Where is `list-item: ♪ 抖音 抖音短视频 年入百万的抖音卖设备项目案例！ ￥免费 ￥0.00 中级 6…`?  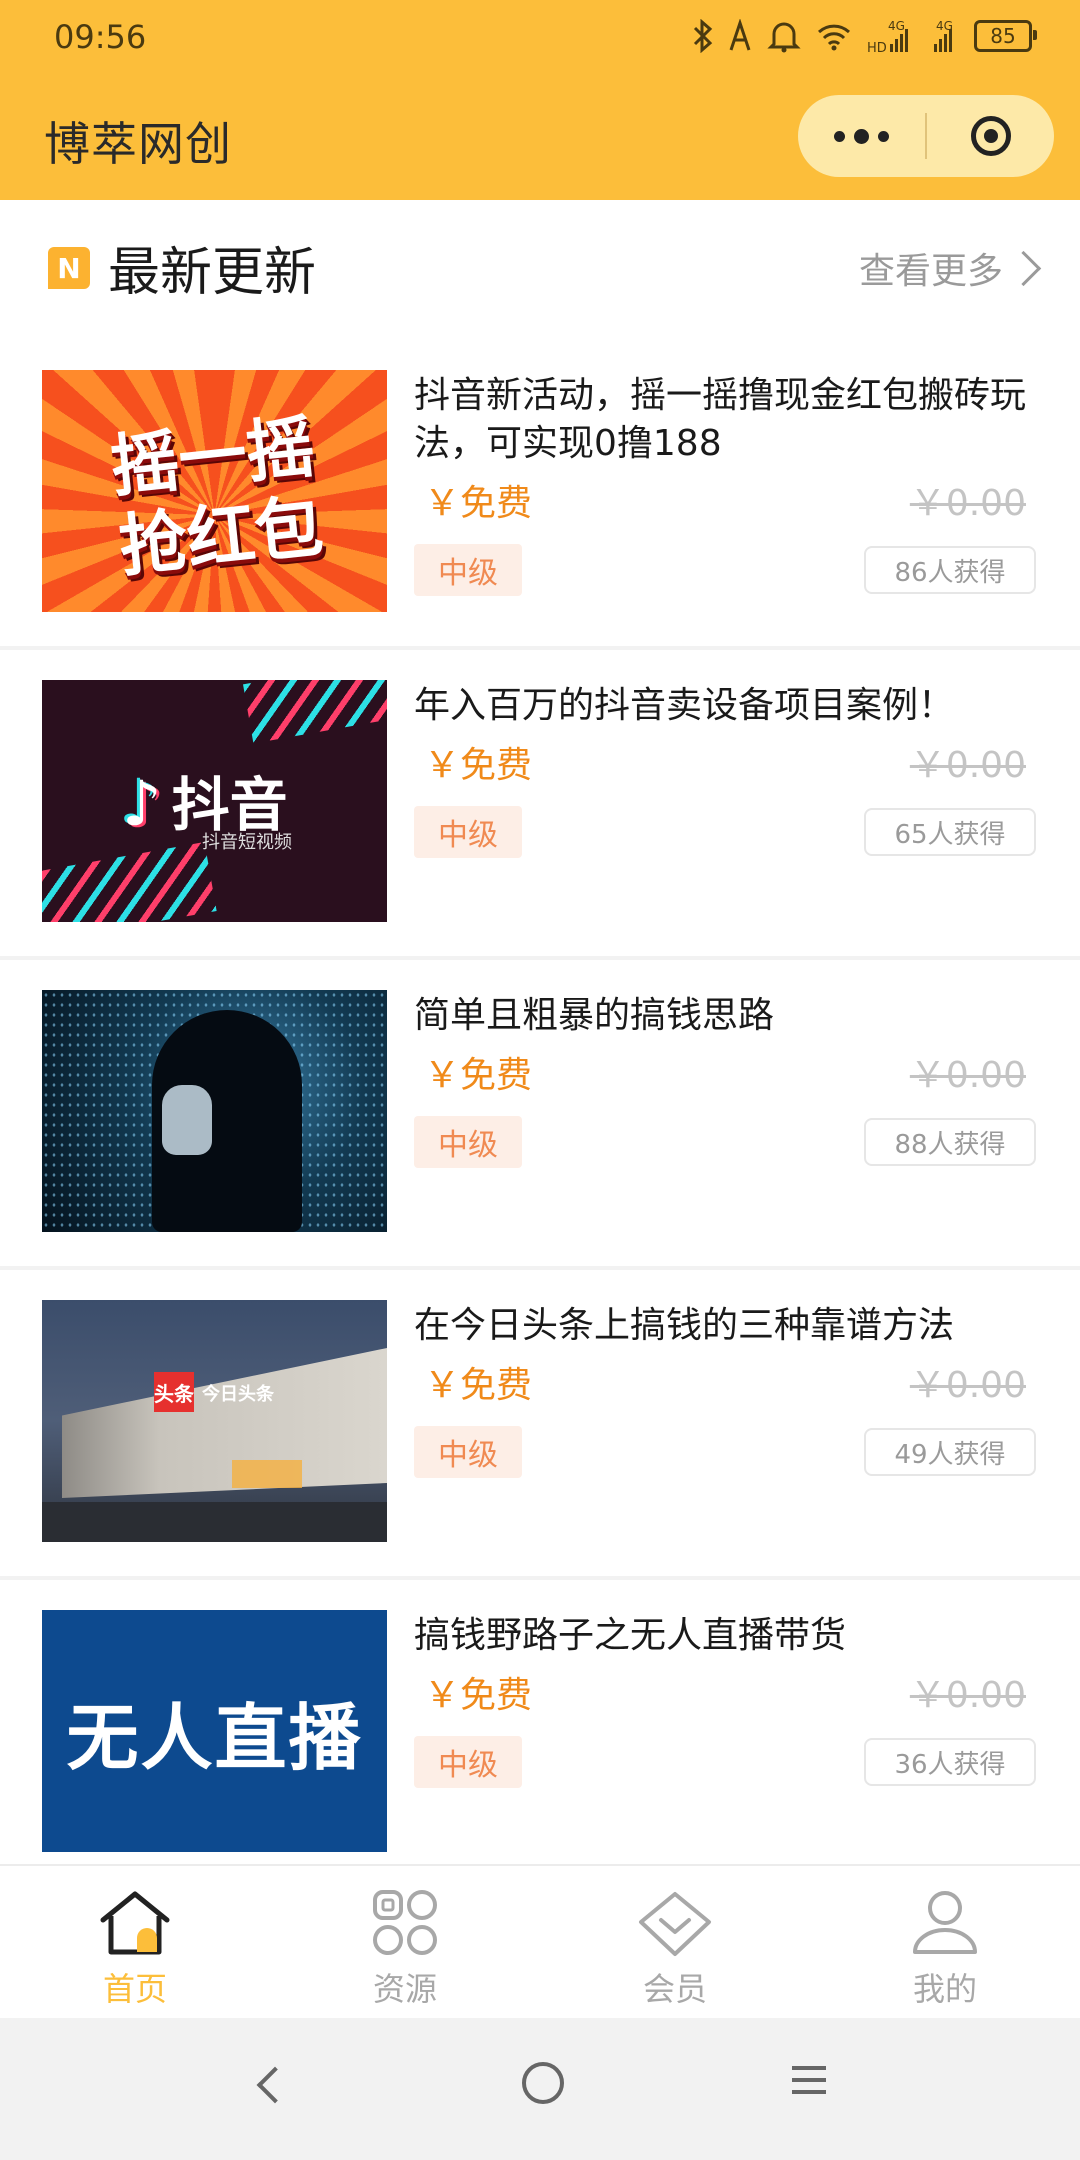 list-item: ♪ 抖音 抖音短视频 年入百万的抖音卖设备项目案例！ ￥免费 ￥0.00 中级 6… is located at coordinates (540, 805).